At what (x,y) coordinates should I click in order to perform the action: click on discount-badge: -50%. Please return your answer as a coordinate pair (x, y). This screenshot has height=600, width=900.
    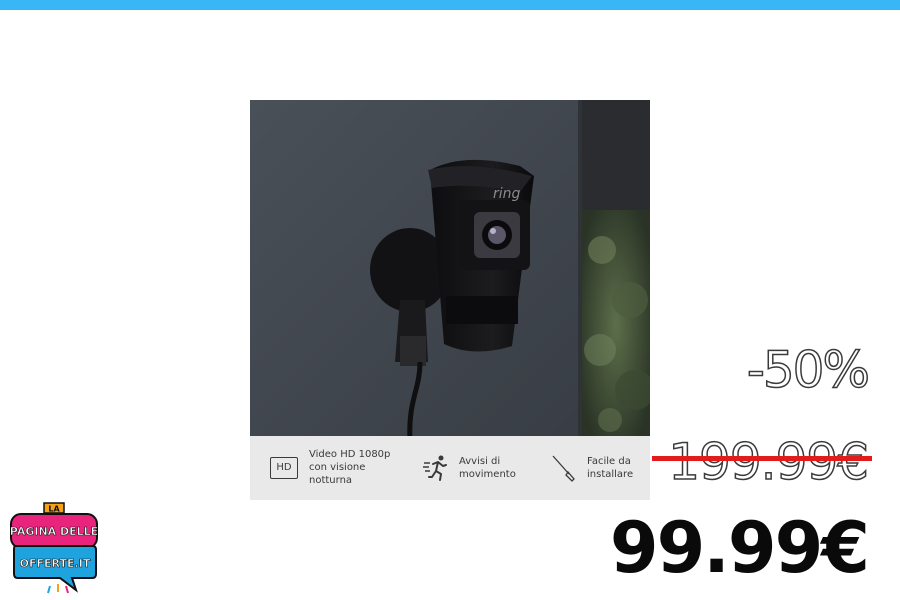
    Looking at the image, I should click on (808, 370).